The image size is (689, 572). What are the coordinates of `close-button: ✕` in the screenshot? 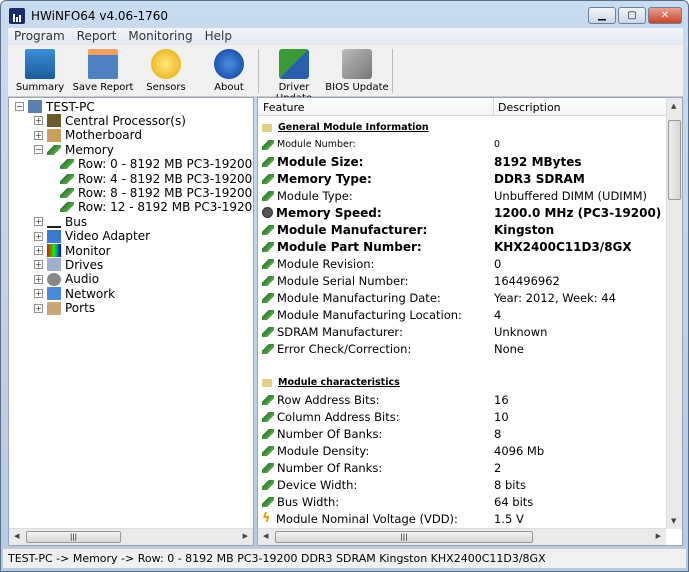 It's located at (665, 15).